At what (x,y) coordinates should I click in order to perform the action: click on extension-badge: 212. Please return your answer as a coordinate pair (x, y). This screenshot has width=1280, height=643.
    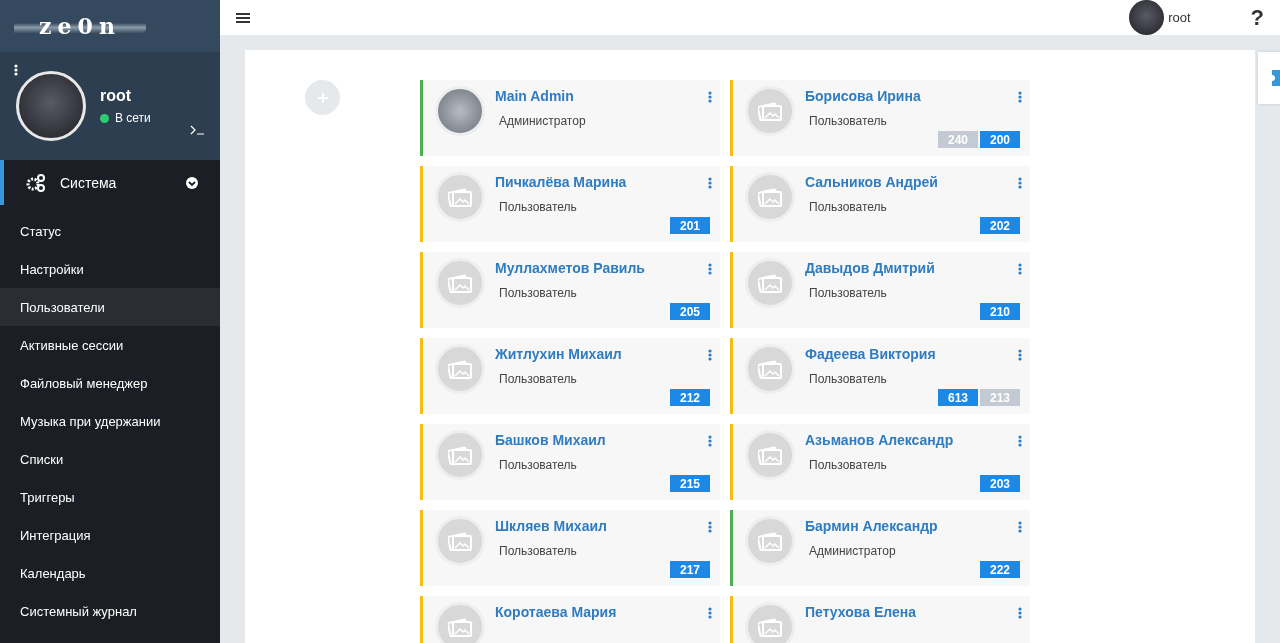
    Looking at the image, I should click on (690, 397).